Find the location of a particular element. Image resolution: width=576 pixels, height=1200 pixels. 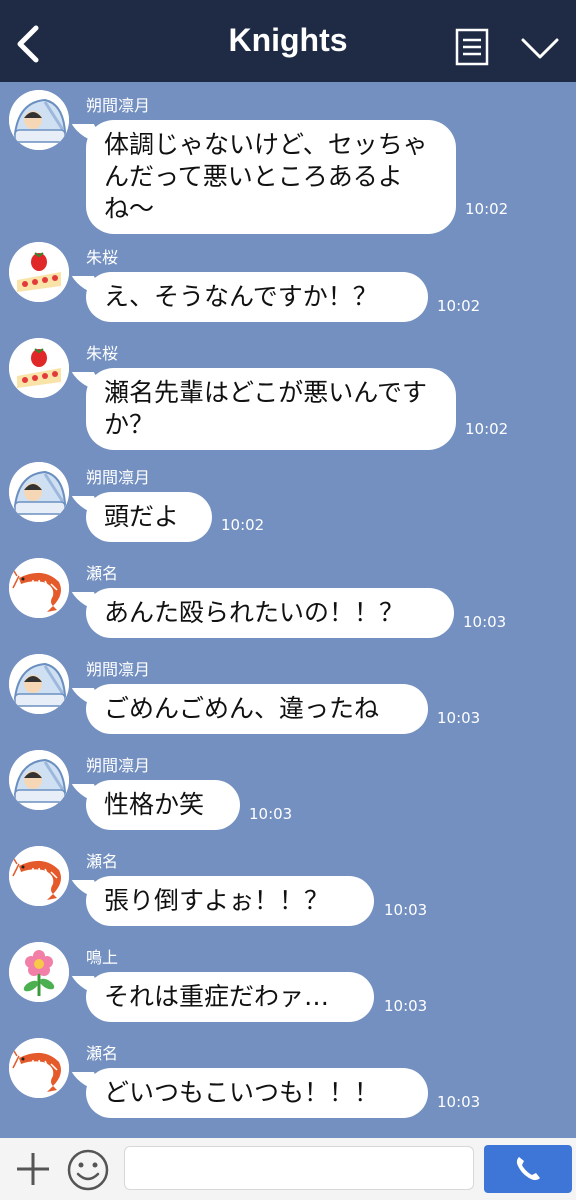

message-bubble: 体調じゃないけど、セッちゃんだって悪いところあるよね〜 is located at coordinates (271, 177).